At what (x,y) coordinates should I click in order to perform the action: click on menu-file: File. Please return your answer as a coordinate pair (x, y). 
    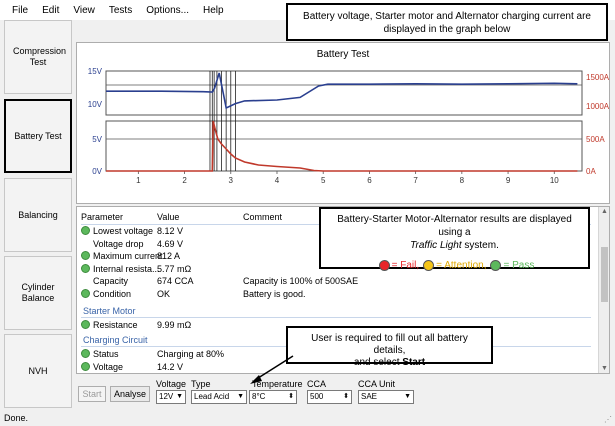
    Looking at the image, I should click on (20, 10).